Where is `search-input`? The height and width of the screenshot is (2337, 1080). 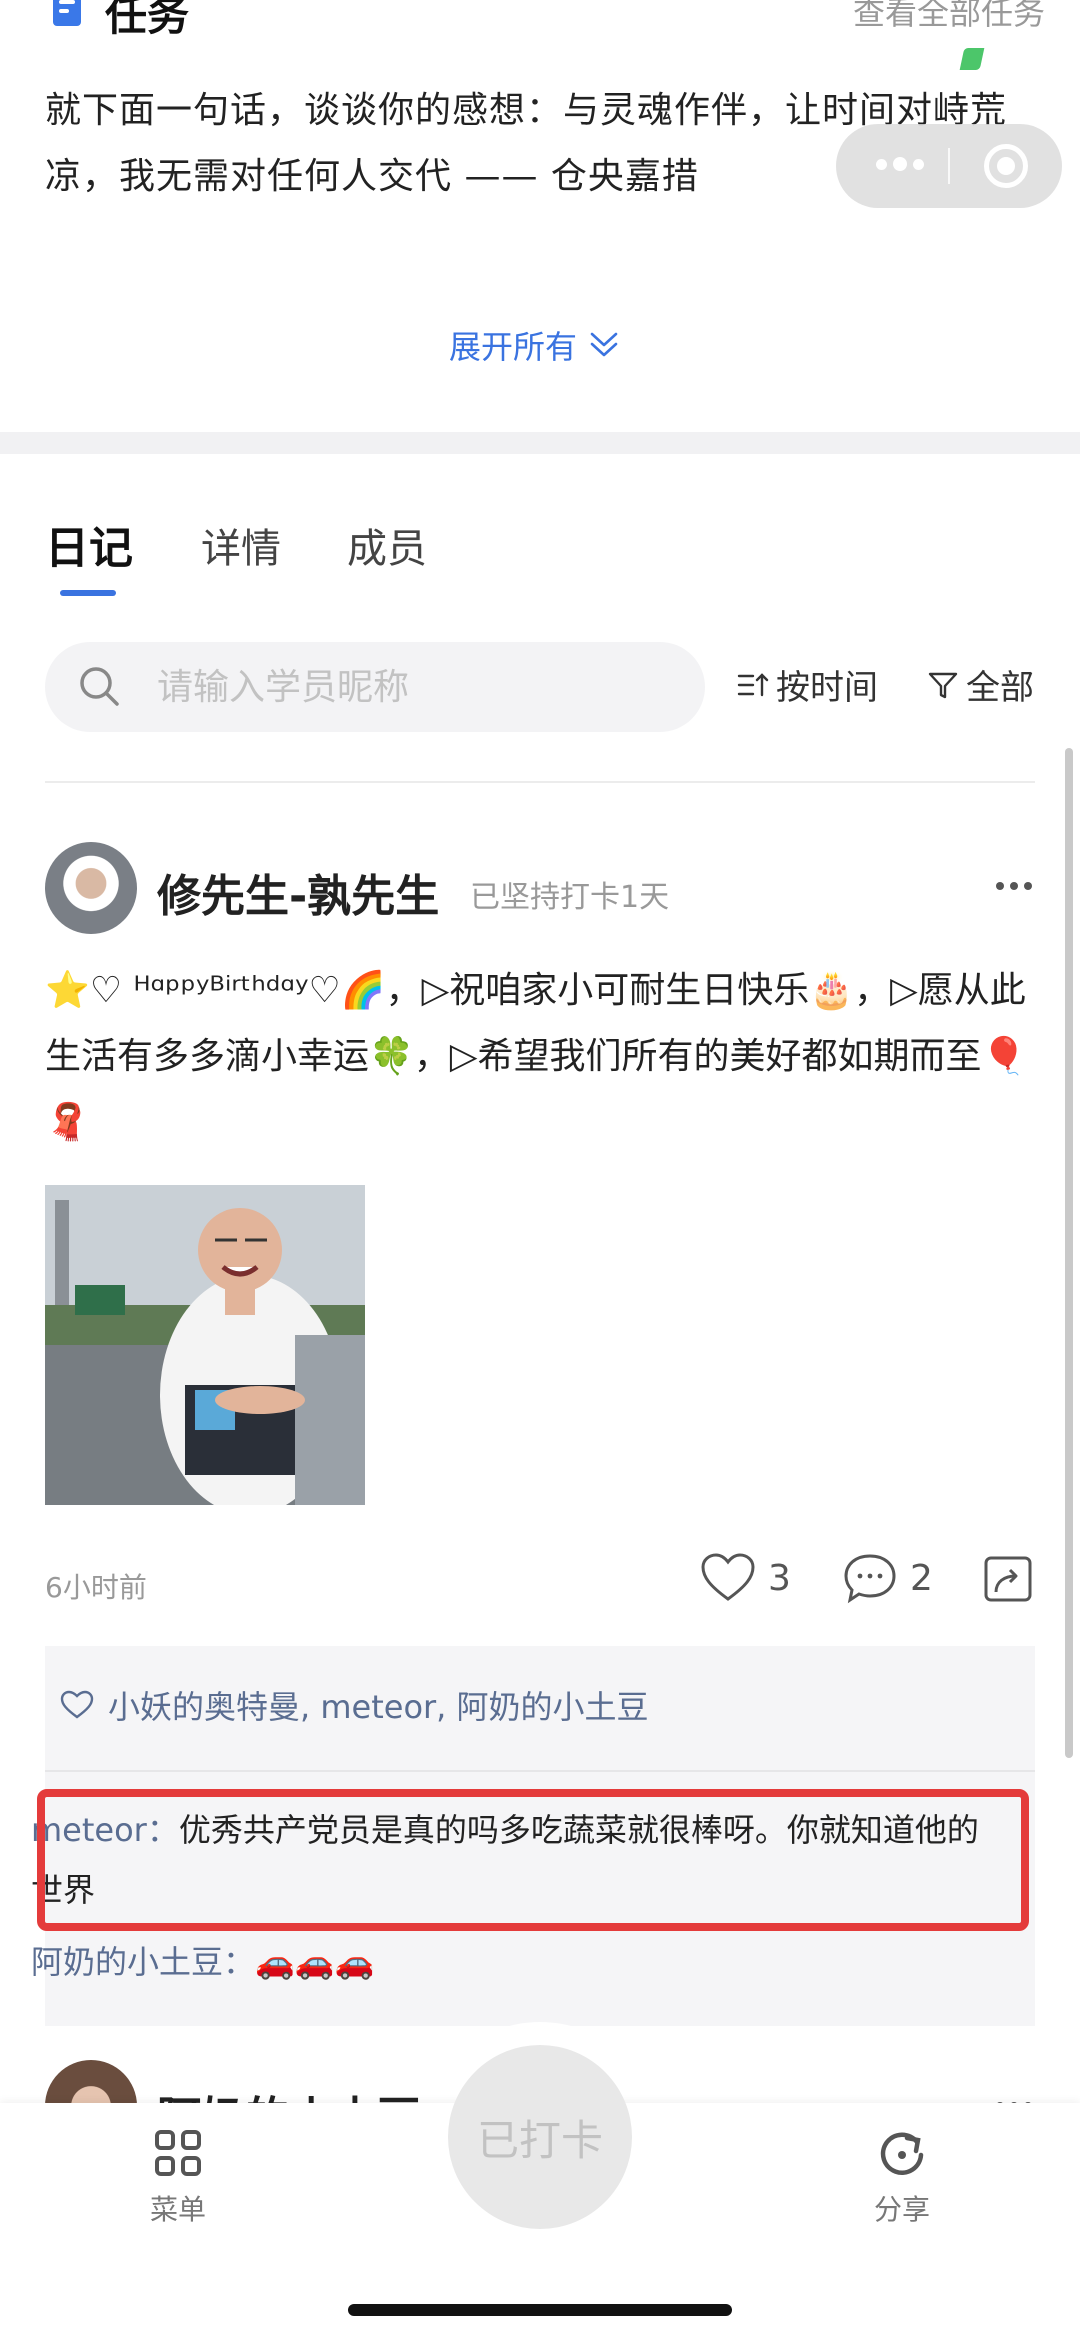 search-input is located at coordinates (417, 687).